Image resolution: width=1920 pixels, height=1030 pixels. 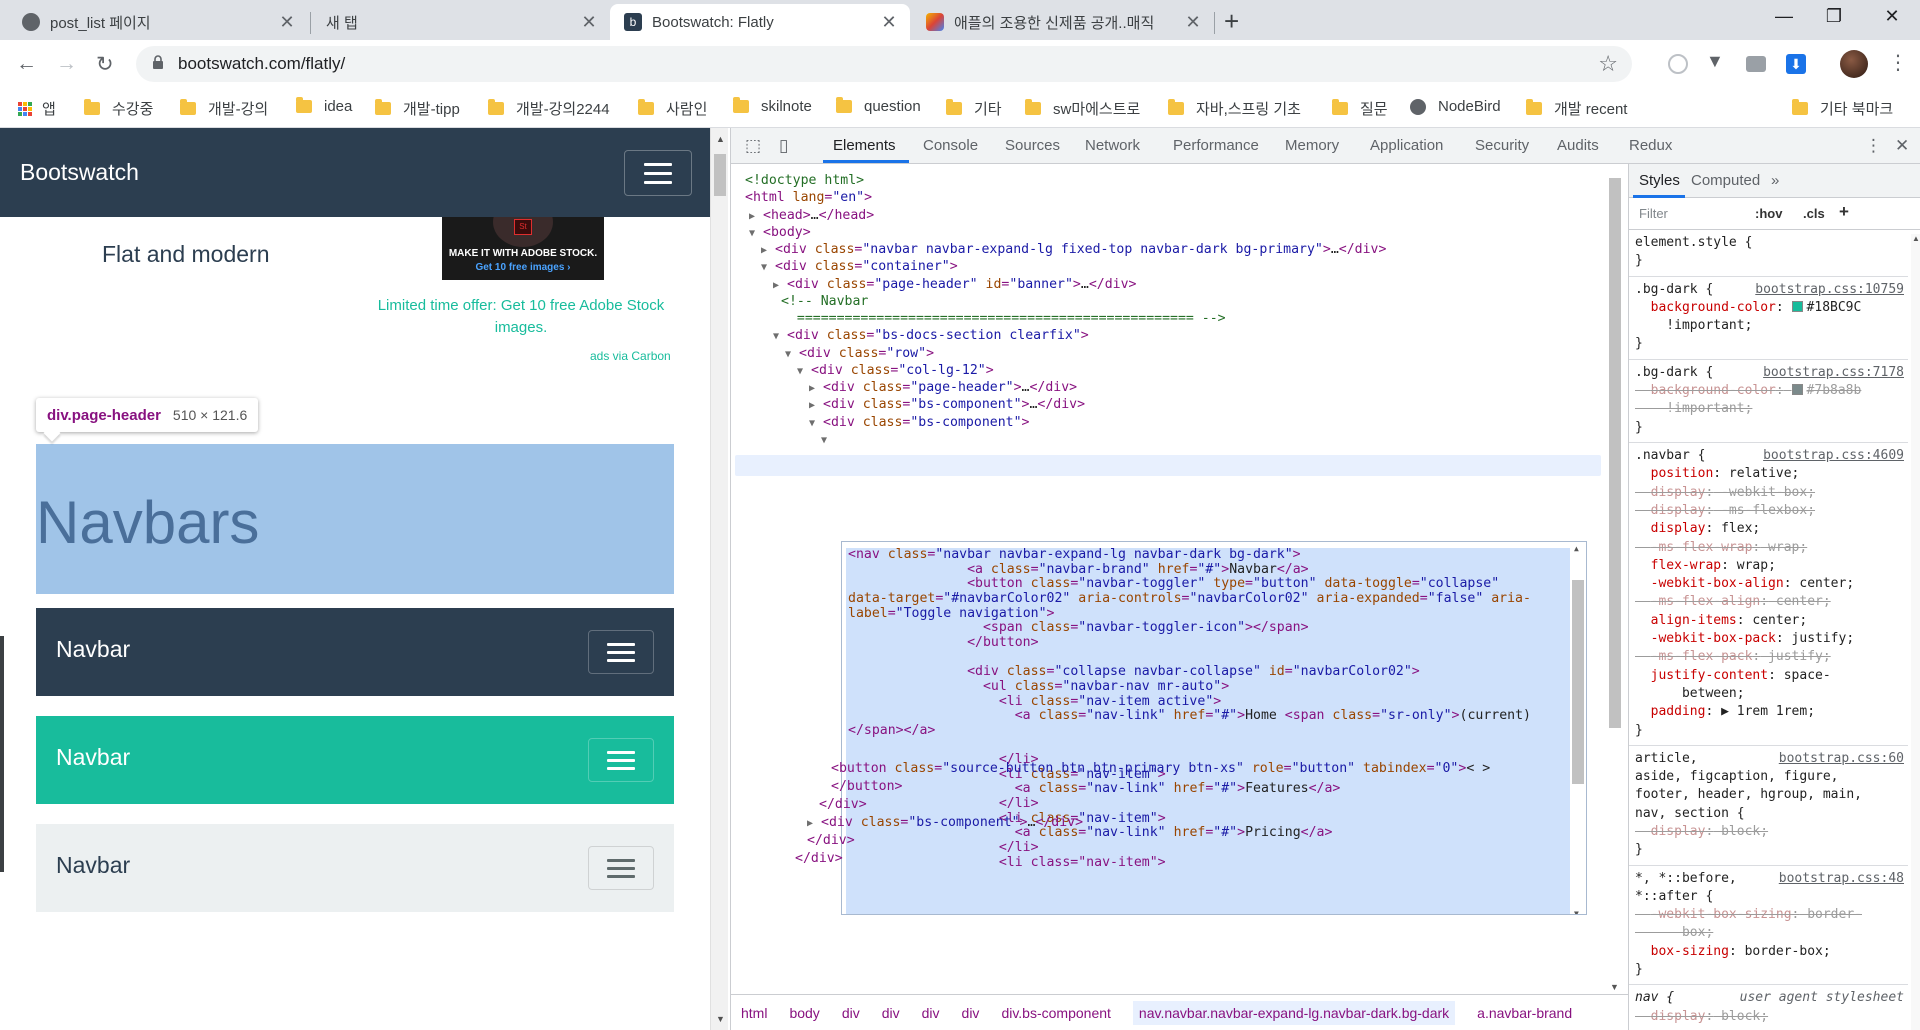 I want to click on bookmark-folder: 개발-tipp, so click(x=417, y=108).